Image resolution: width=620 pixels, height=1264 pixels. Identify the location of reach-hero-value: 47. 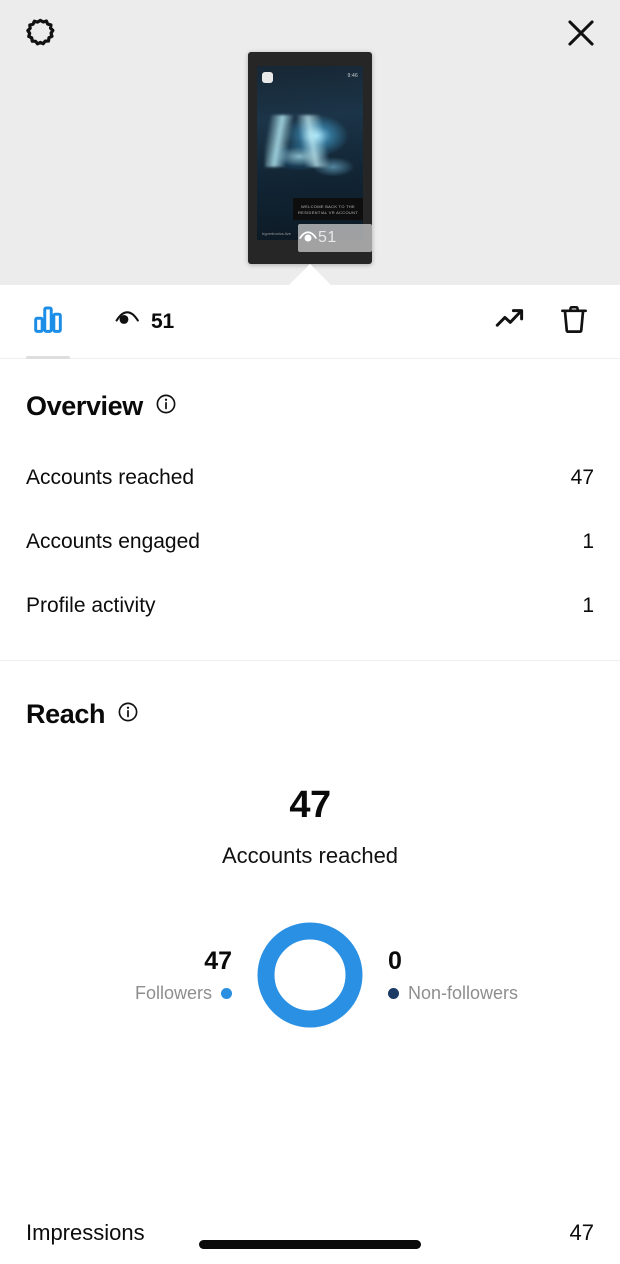
(310, 805).